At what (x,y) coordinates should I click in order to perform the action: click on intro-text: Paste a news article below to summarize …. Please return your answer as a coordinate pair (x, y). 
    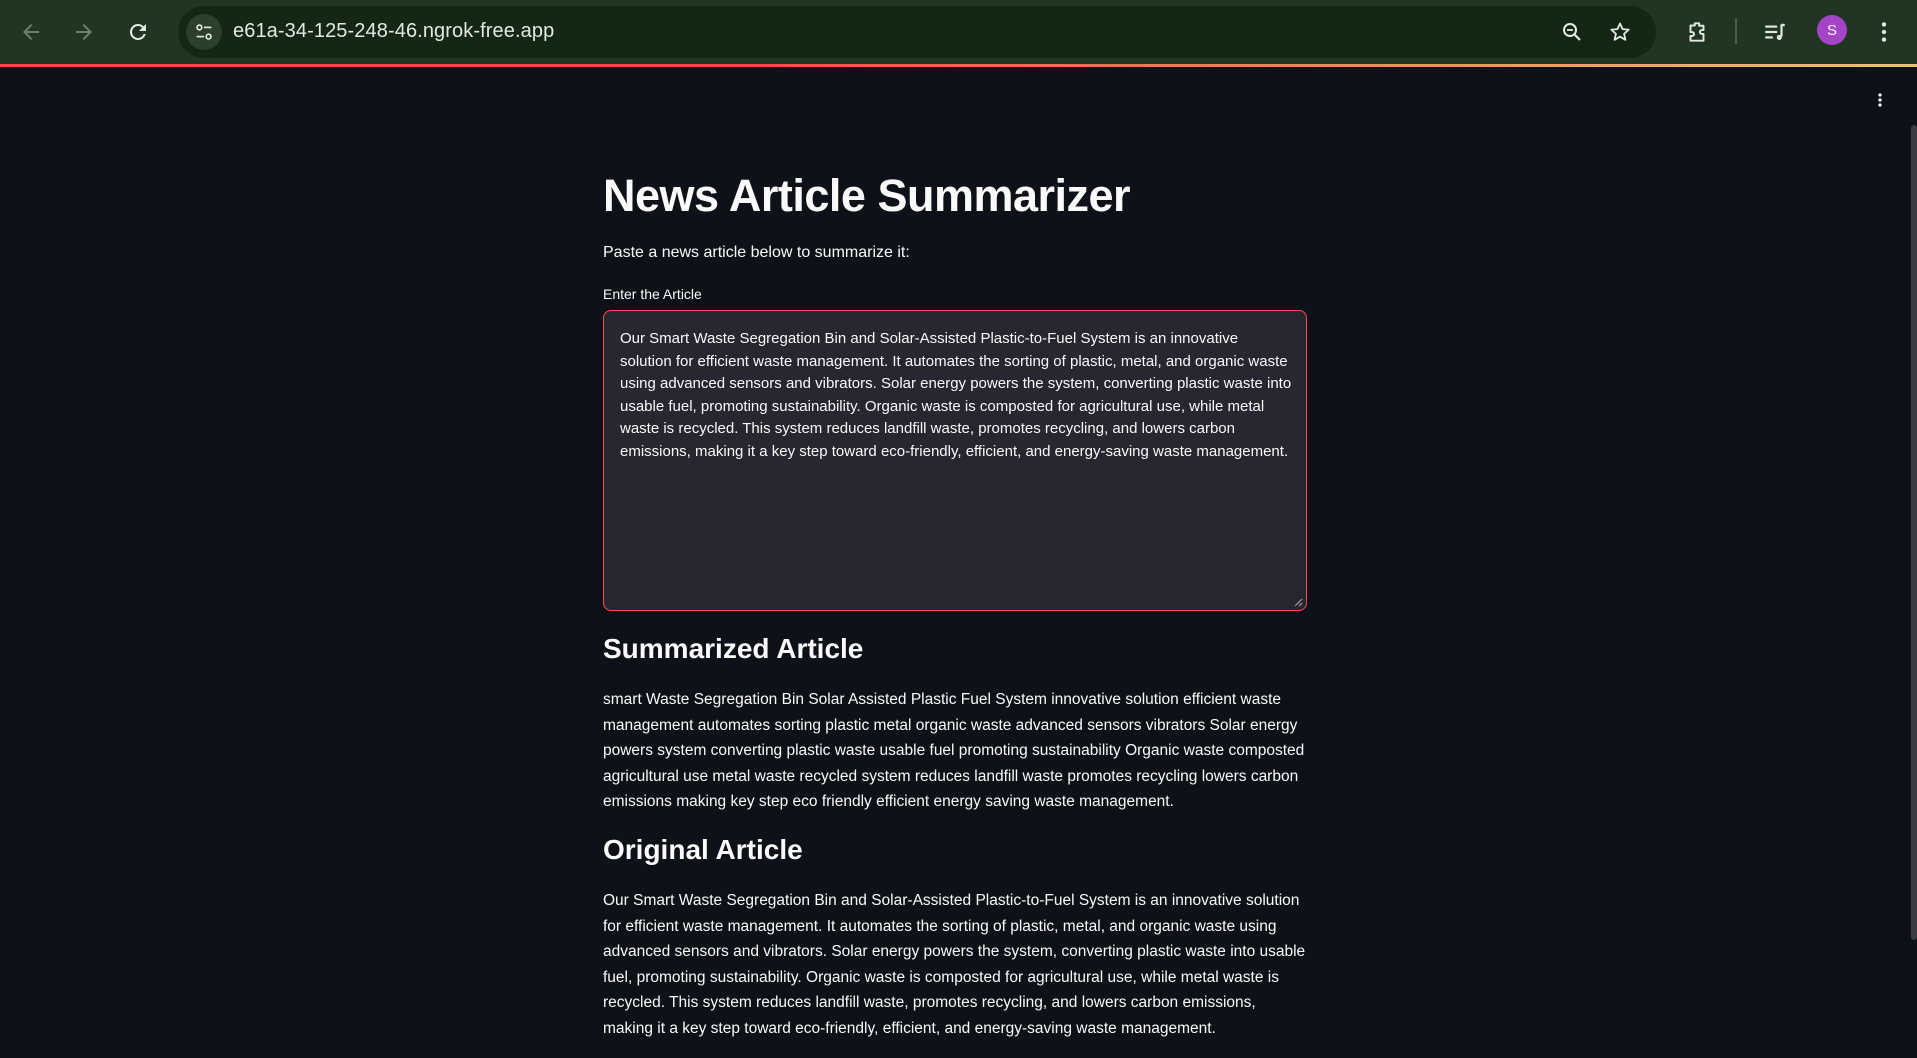
    Looking at the image, I should click on (756, 252).